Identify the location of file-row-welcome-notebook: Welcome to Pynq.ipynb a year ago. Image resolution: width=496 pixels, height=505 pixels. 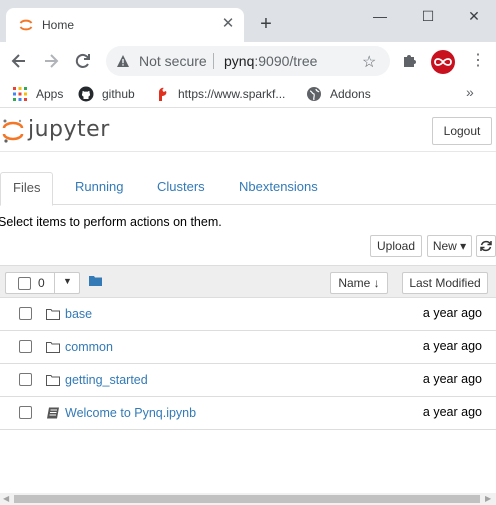
(248, 413).